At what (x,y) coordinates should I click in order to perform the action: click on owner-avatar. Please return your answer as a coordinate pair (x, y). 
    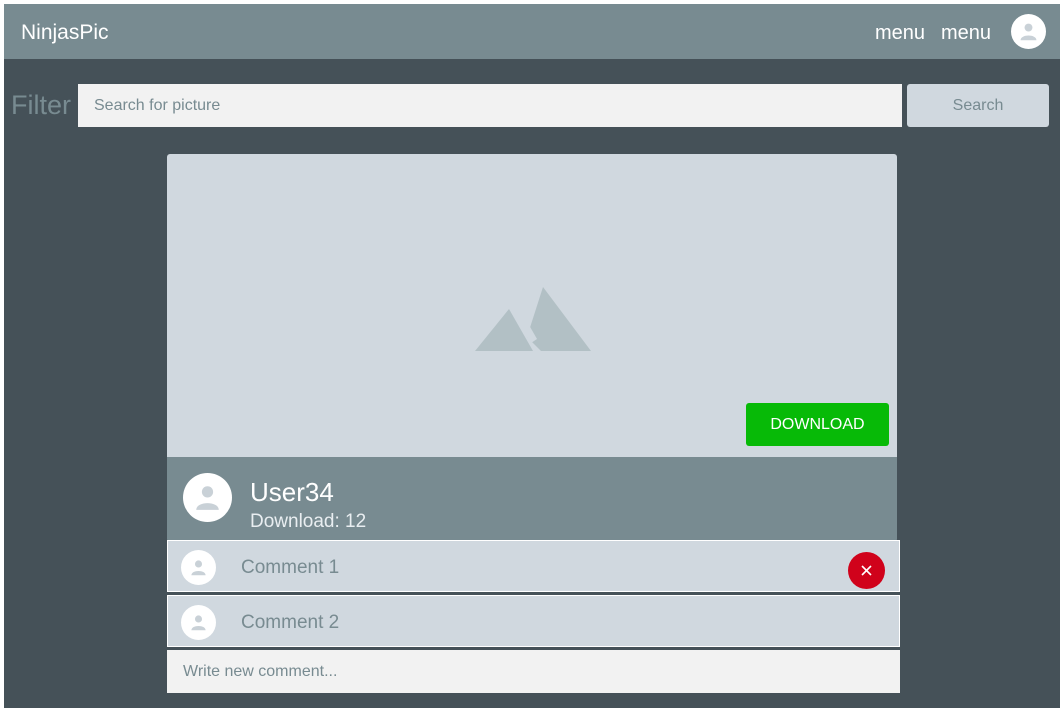
    Looking at the image, I should click on (207, 497).